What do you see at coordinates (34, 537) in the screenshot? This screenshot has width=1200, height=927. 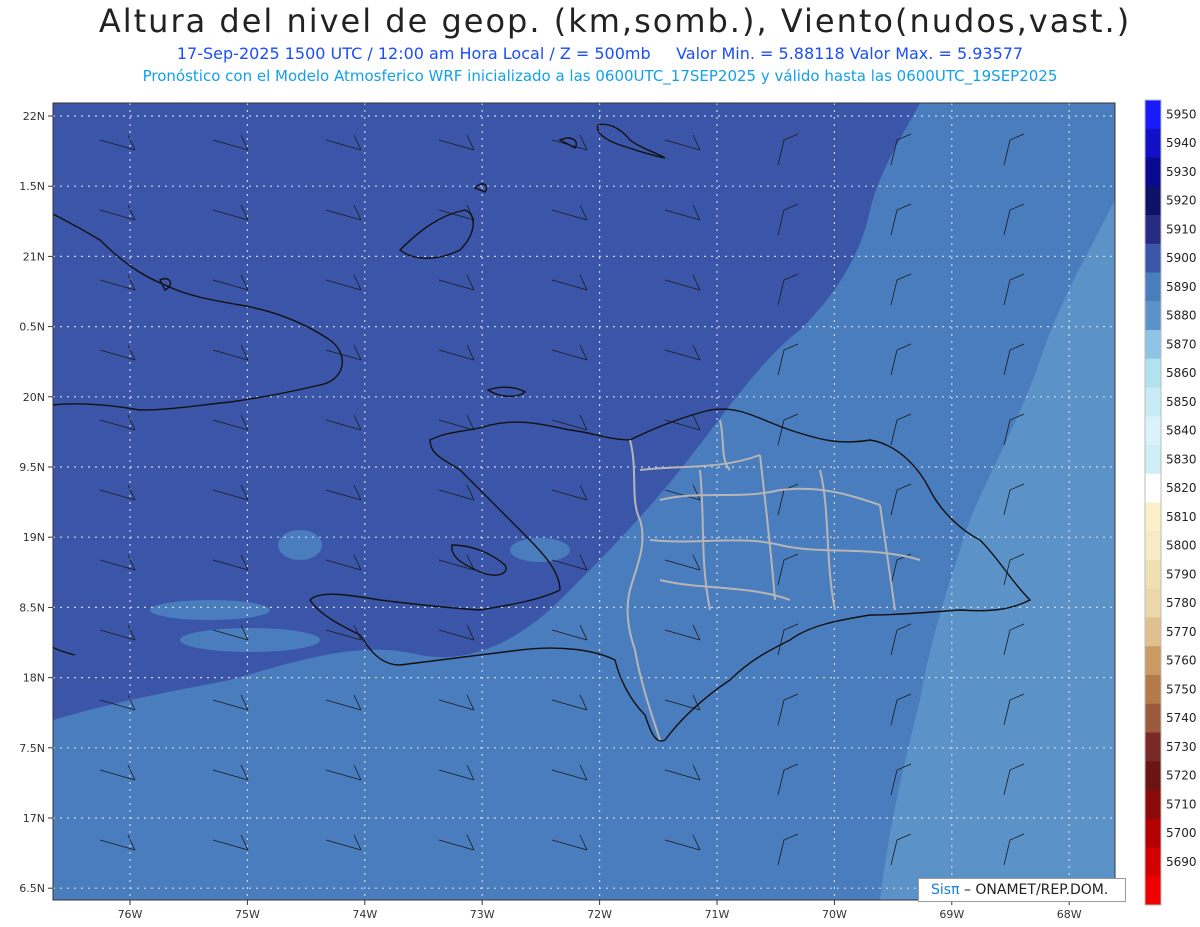 I see `lat-label: 19N` at bounding box center [34, 537].